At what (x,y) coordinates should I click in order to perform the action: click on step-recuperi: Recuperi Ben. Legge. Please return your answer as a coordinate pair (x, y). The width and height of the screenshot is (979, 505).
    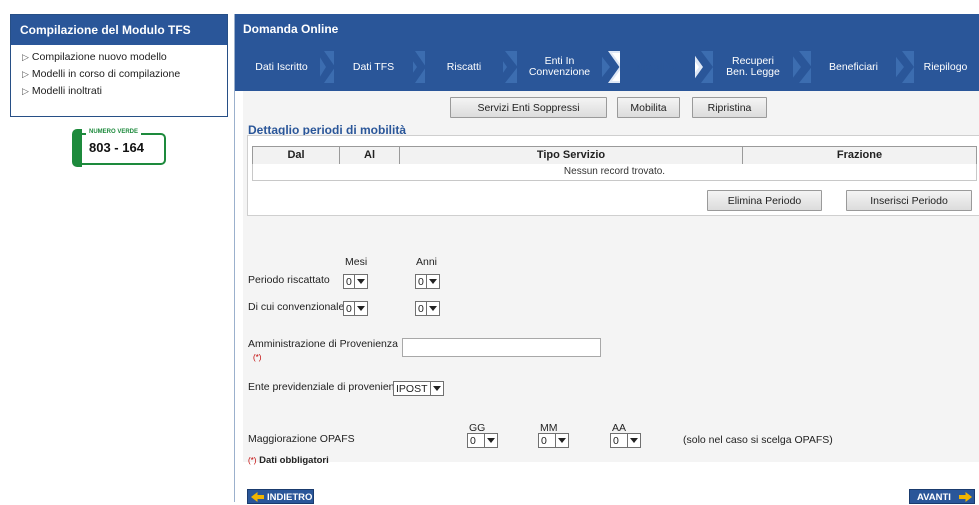
    Looking at the image, I should click on (753, 67).